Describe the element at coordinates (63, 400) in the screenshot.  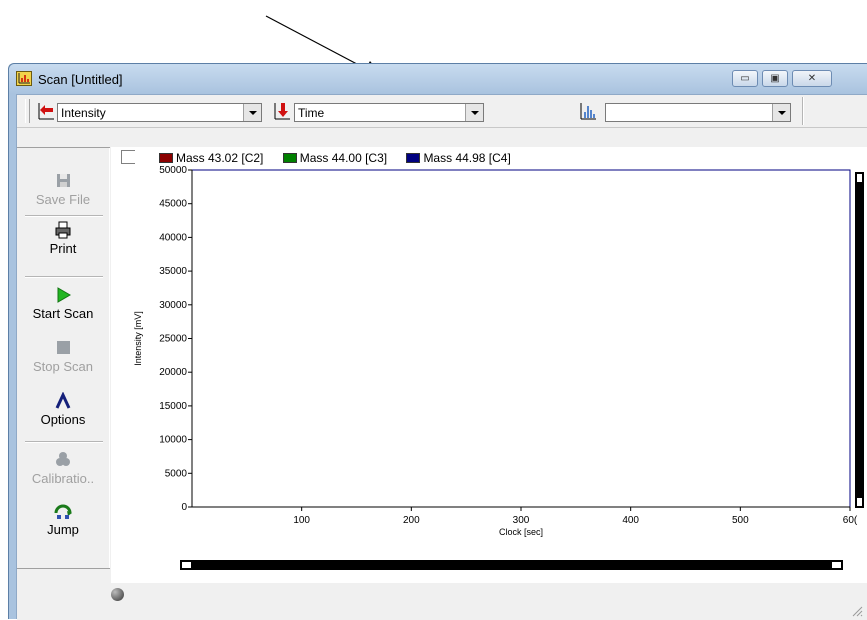
I see `wrench-icon` at that location.